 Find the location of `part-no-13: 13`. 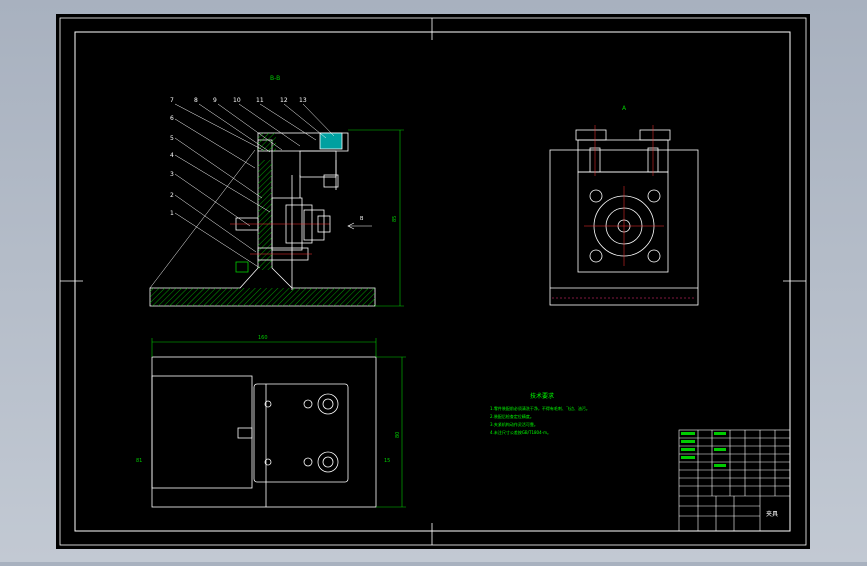

part-no-13: 13 is located at coordinates (303, 100).